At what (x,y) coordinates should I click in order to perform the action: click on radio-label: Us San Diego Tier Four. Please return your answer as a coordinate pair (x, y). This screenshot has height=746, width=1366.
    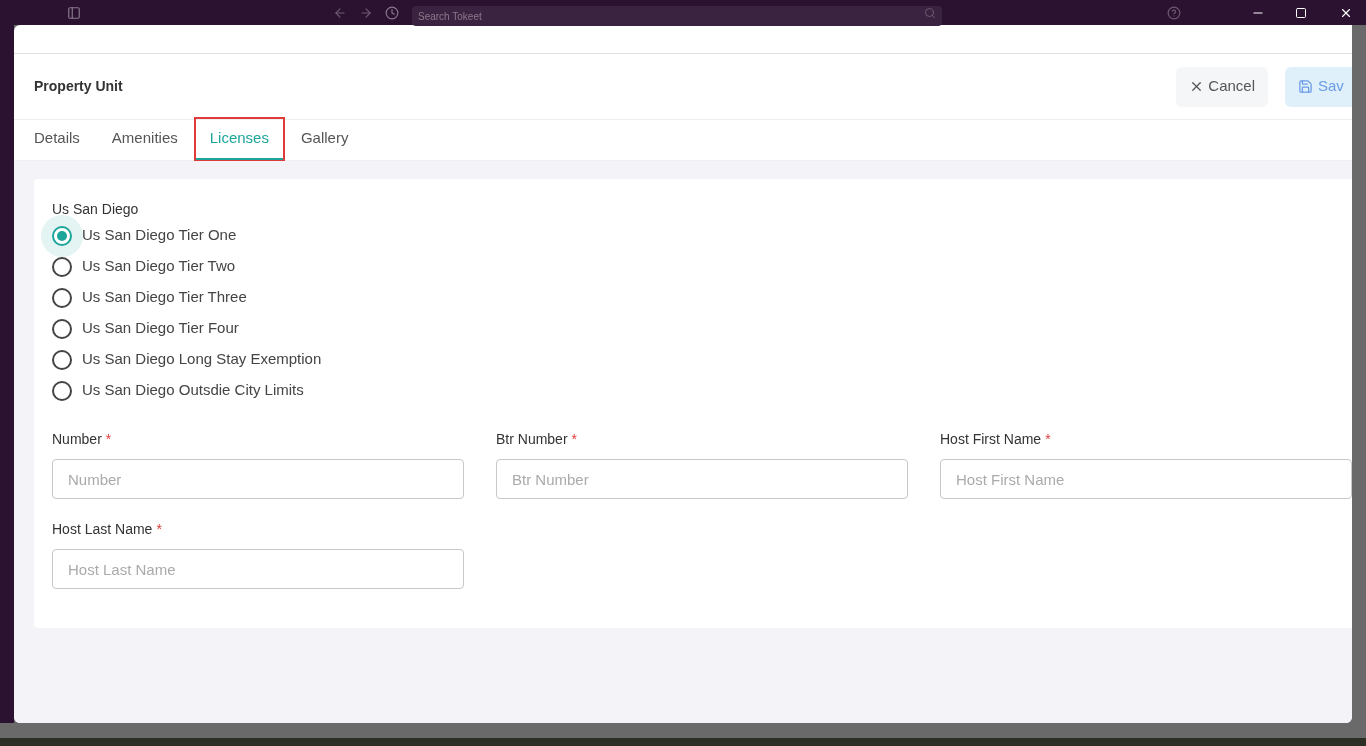
    Looking at the image, I should click on (160, 328).